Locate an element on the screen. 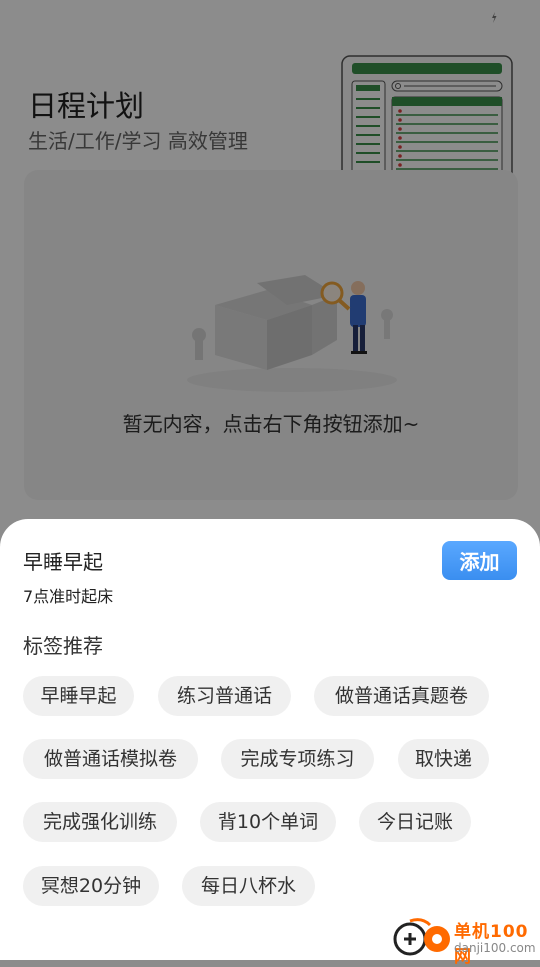  tag-chip: 做普通话真题卷 is located at coordinates (401, 696).